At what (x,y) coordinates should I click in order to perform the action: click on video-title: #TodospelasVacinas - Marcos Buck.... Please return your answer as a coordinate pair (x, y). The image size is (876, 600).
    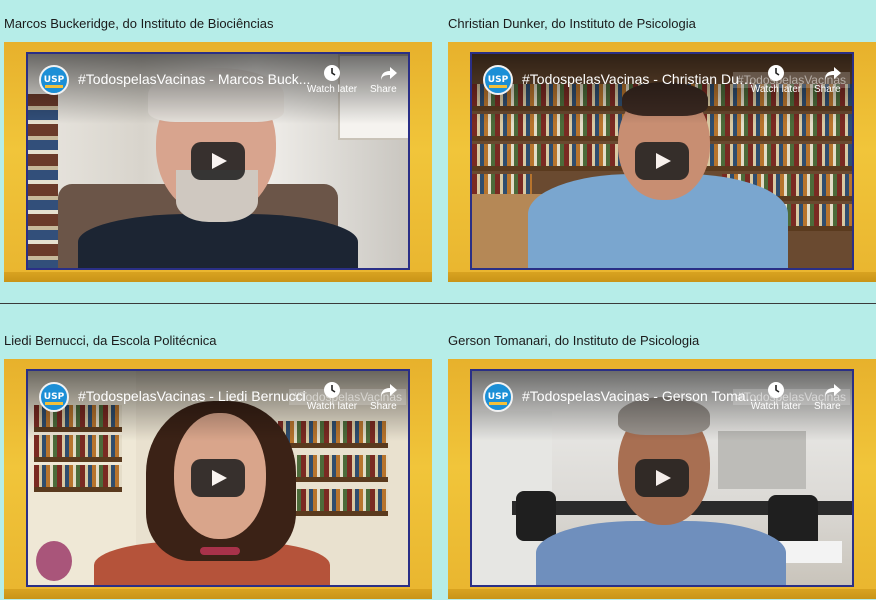
    Looking at the image, I should click on (198, 79).